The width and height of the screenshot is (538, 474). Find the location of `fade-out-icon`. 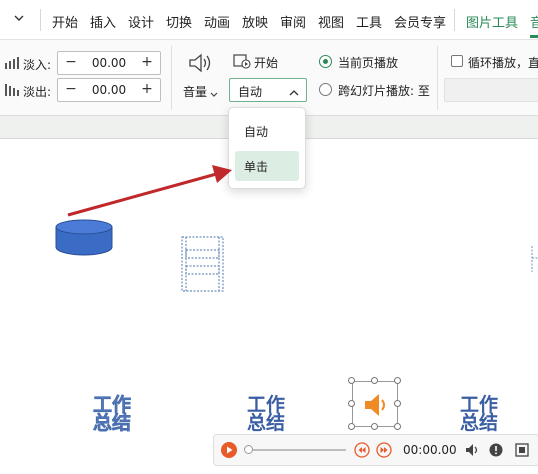

fade-out-icon is located at coordinates (12, 90).